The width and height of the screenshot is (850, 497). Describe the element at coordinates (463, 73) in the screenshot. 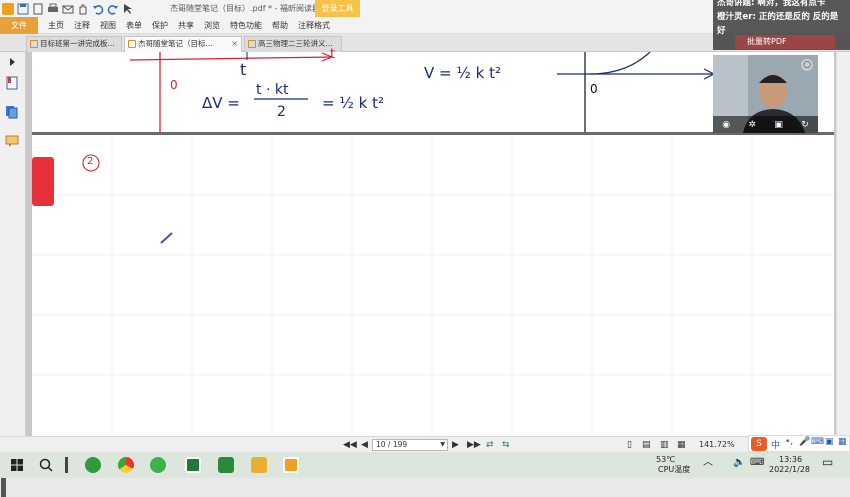

I see `hw-formula-v: V = ½ k t²` at that location.